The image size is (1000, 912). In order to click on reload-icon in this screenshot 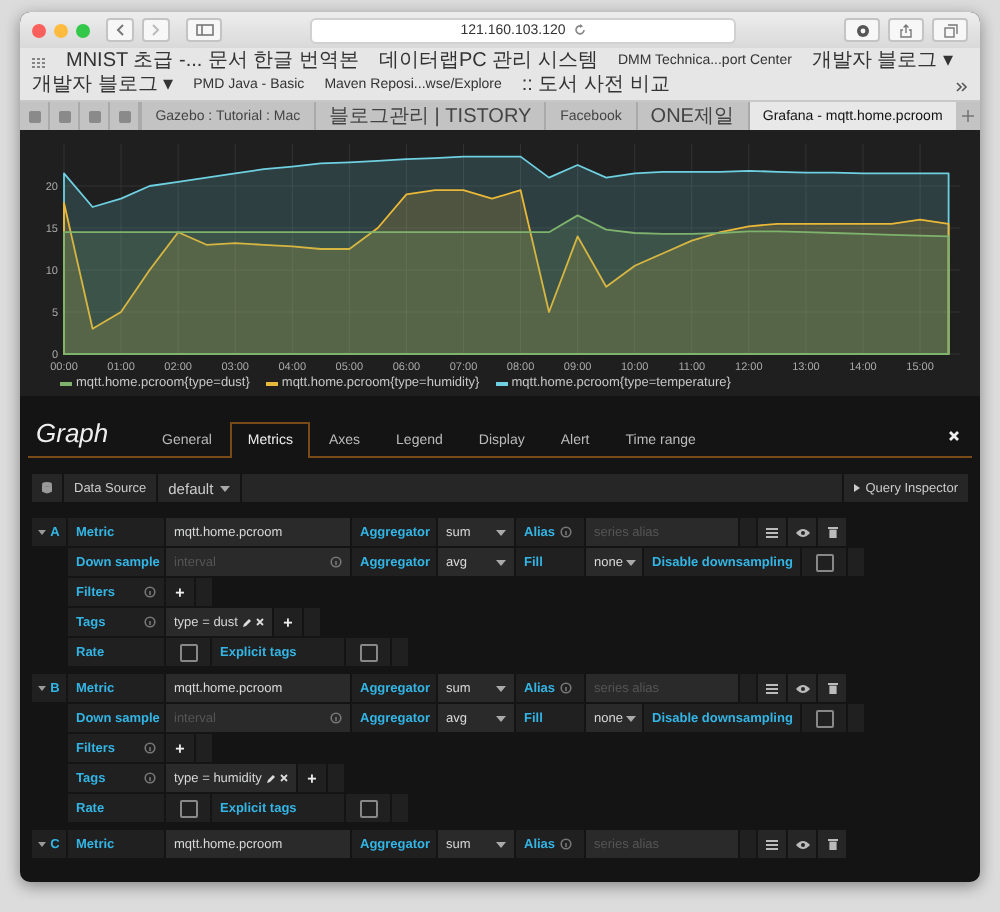, I will do `click(579, 30)`.